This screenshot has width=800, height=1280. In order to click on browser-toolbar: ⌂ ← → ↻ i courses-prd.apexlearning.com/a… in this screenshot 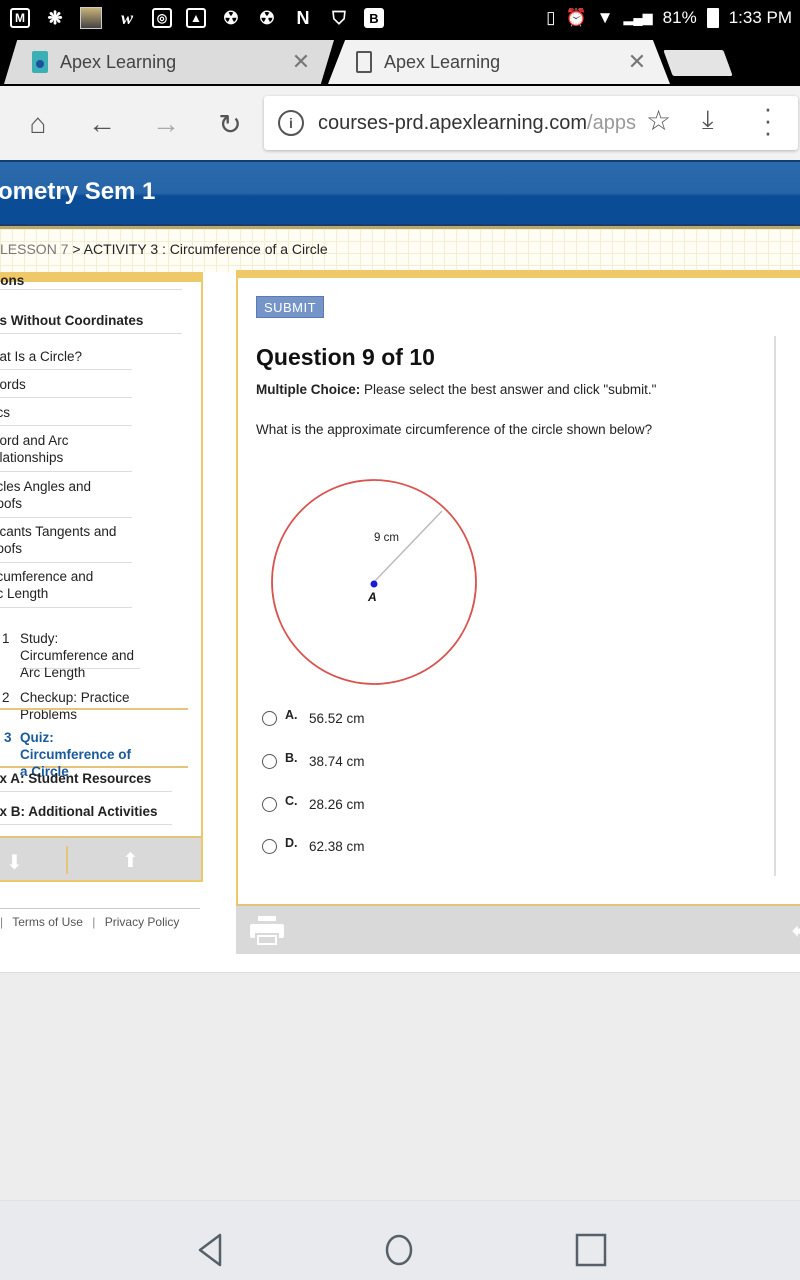, I will do `click(400, 123)`.